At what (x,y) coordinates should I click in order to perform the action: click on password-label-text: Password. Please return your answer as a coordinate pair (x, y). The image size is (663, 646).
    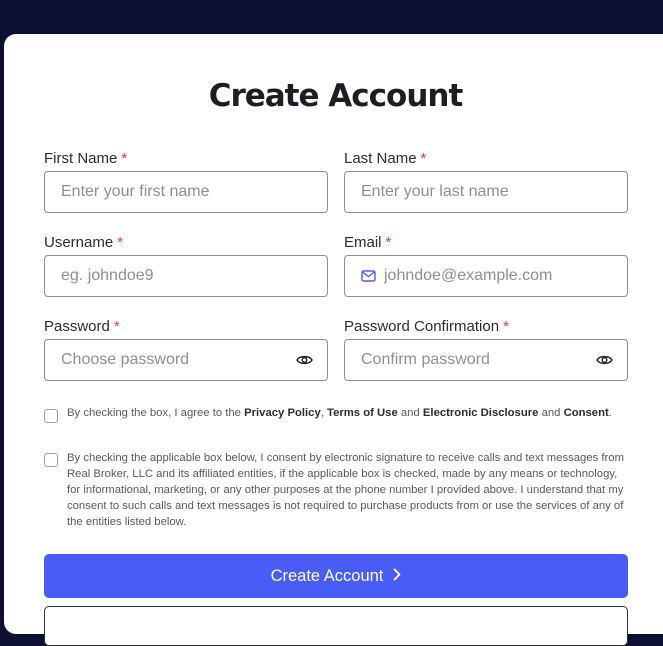
    Looking at the image, I should click on (77, 326).